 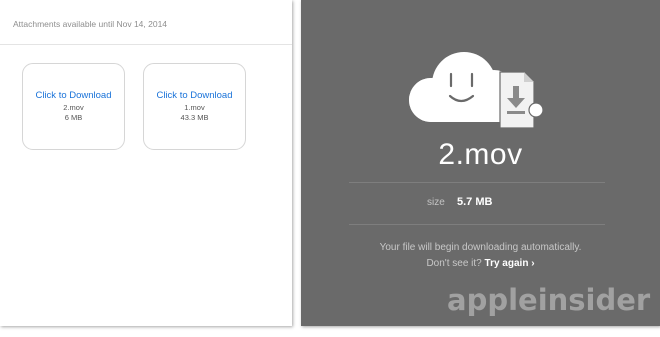 I want to click on attachment-card-2-mov: Click to Download 2.mov 6 MB, so click(x=73, y=106).